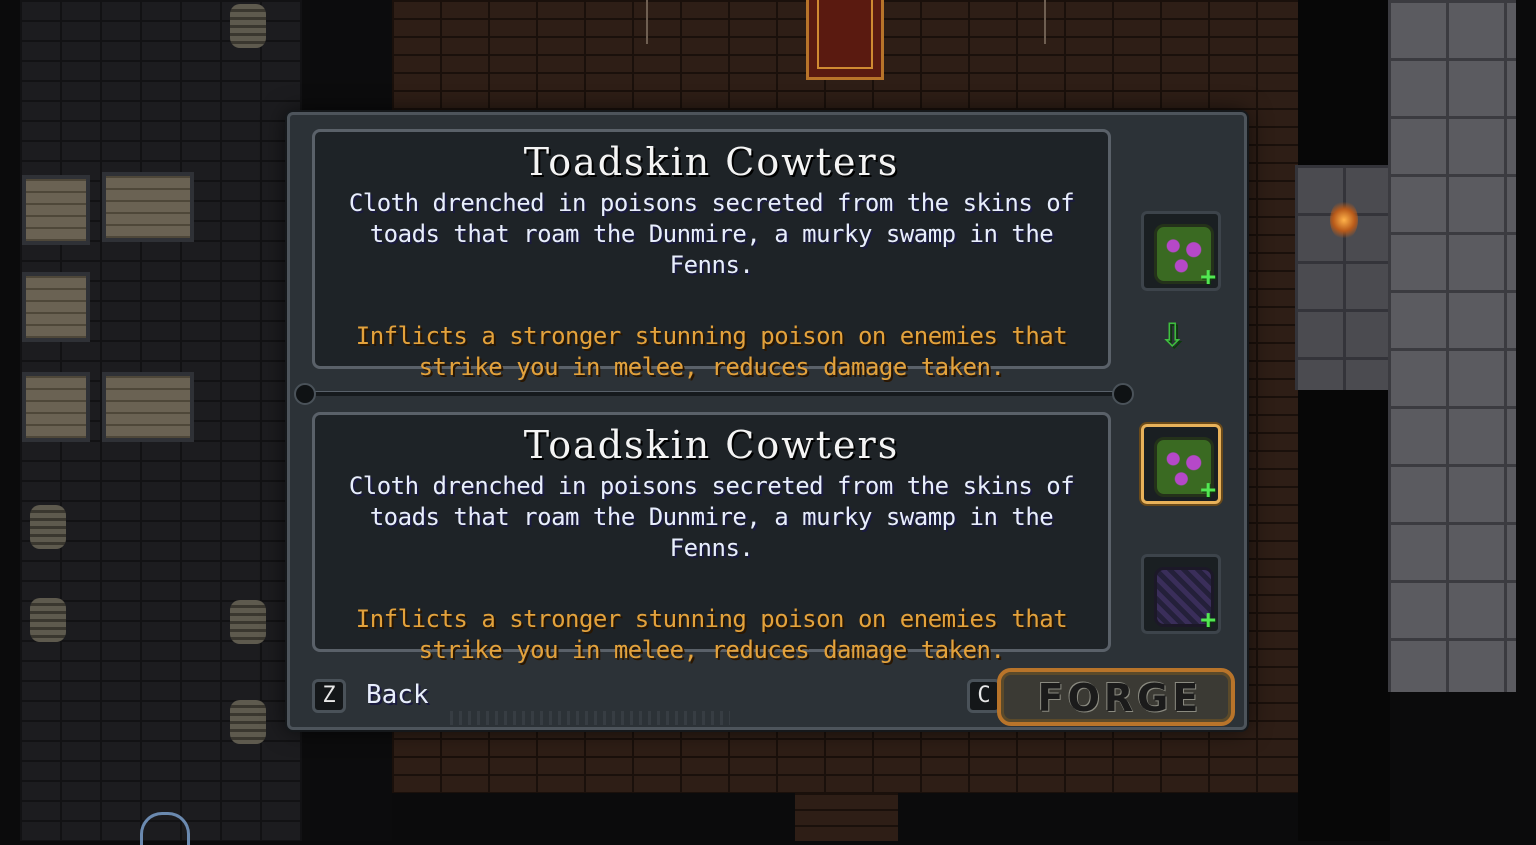 The height and width of the screenshot is (845, 1536). Describe the element at coordinates (846, 817) in the screenshot. I see `background-corridor` at that location.